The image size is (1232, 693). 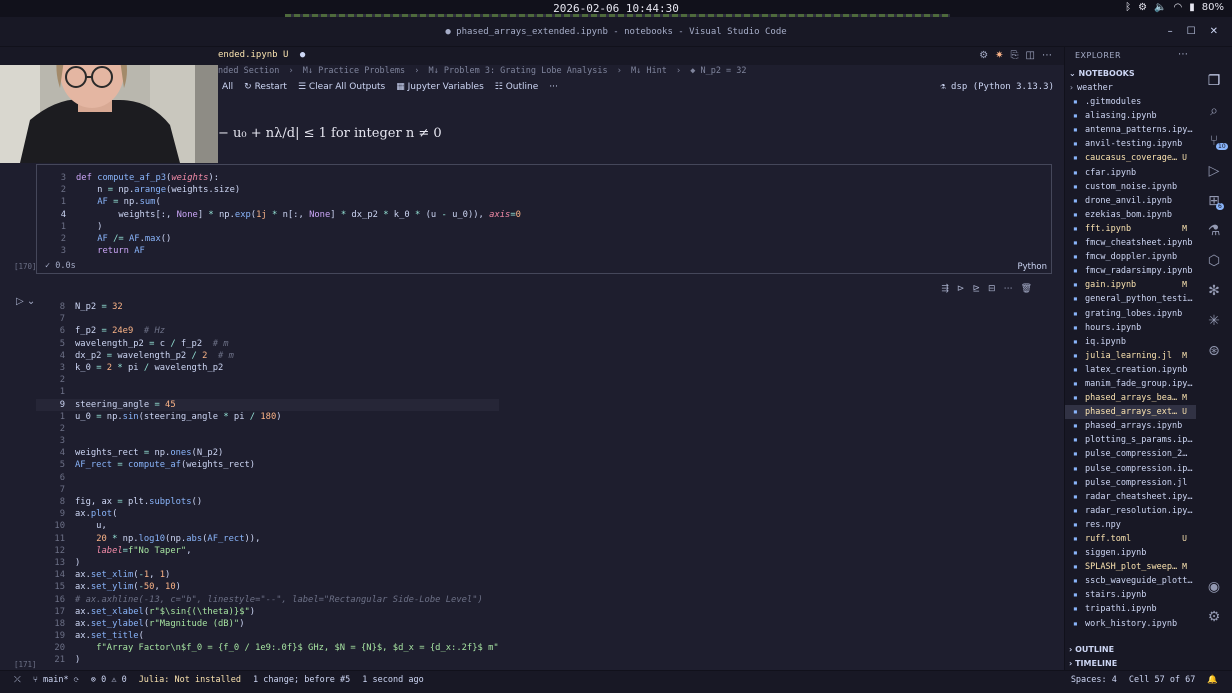 What do you see at coordinates (1131, 483) in the screenshot?
I see `file-item: ▪ pulse_compression.jl` at bounding box center [1131, 483].